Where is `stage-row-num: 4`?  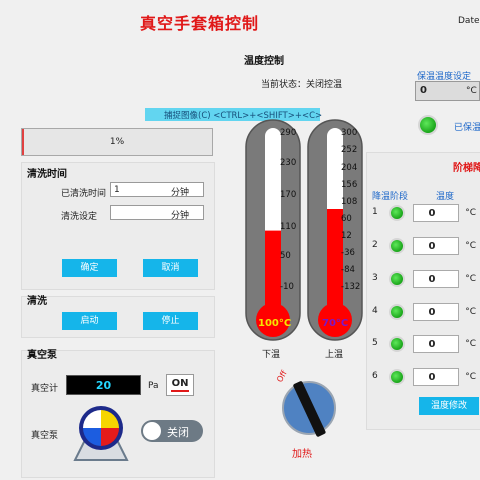
stage-row-num: 4 is located at coordinates (375, 311).